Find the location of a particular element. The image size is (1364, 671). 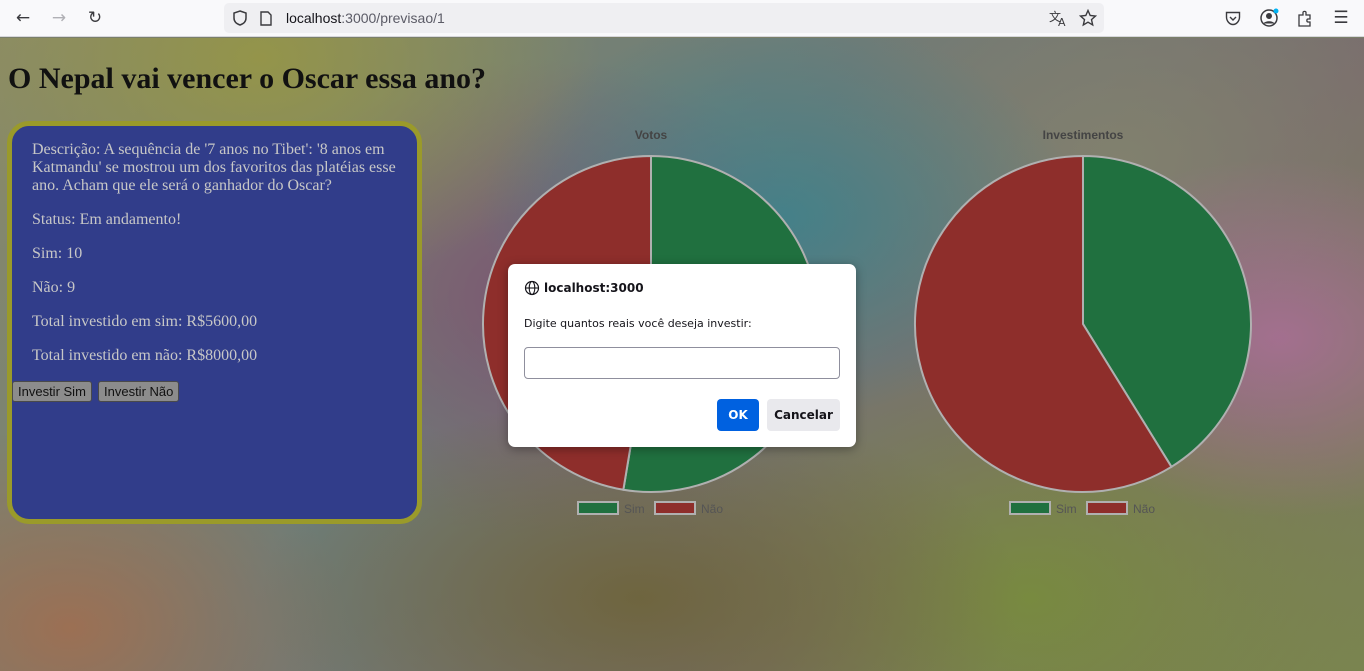

url-text: localhost:3000/previsao/1 is located at coordinates (365, 18).